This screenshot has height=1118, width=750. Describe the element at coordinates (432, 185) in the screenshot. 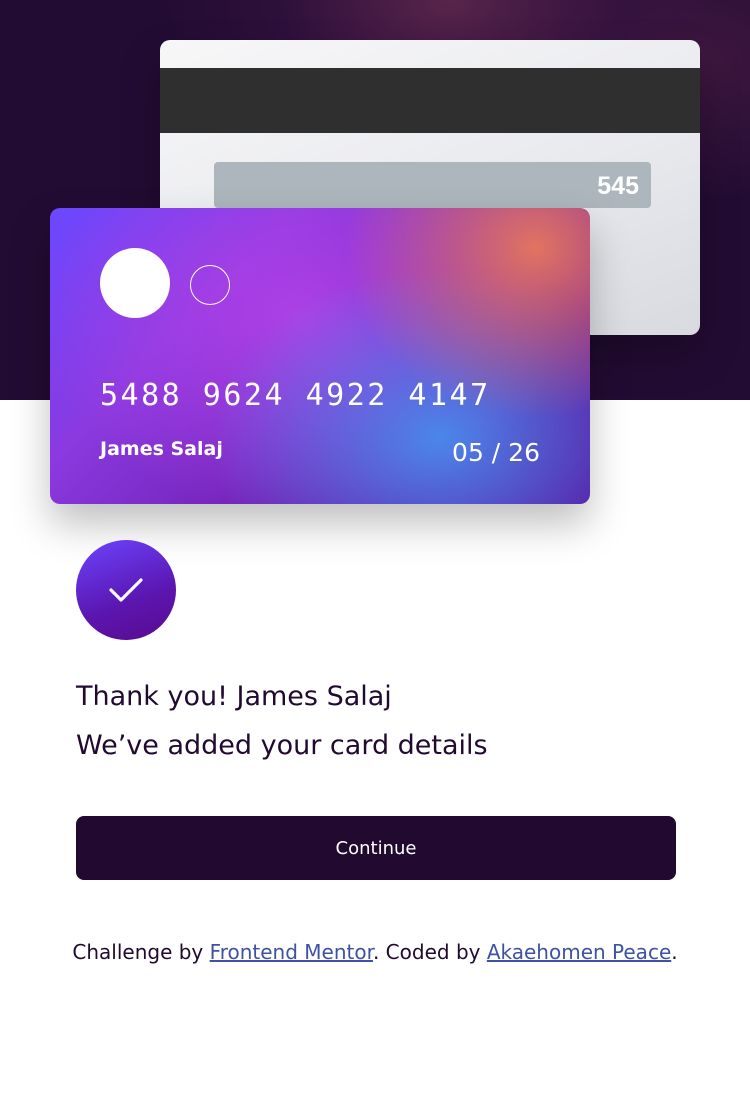

I see `signature-panel: 545` at that location.